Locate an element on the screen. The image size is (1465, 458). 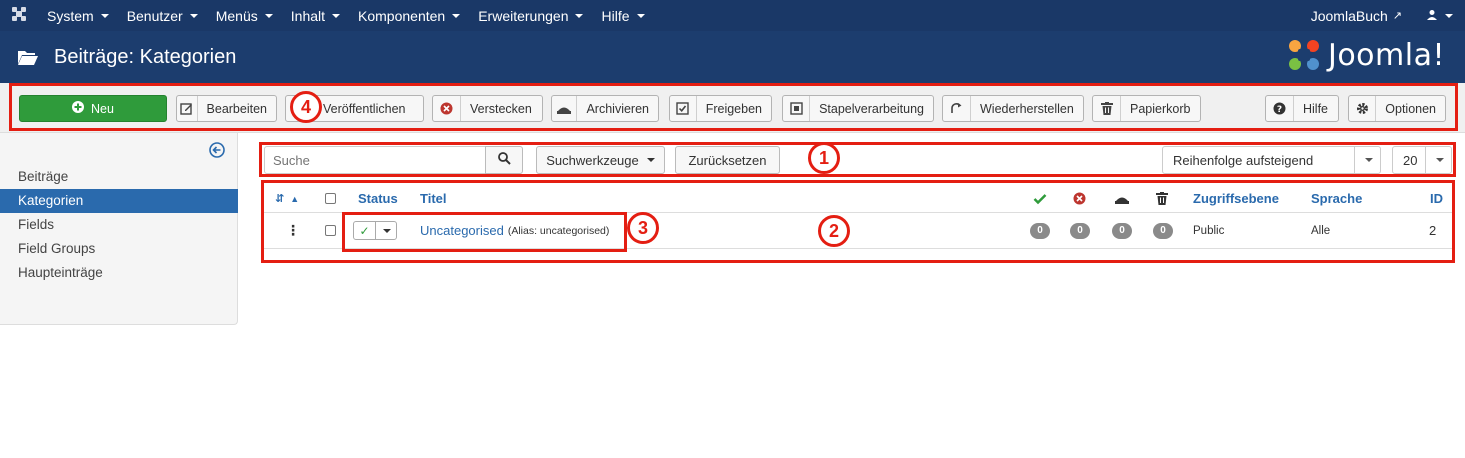
unpublished-count-badge: 0 is located at coordinates (1080, 230).